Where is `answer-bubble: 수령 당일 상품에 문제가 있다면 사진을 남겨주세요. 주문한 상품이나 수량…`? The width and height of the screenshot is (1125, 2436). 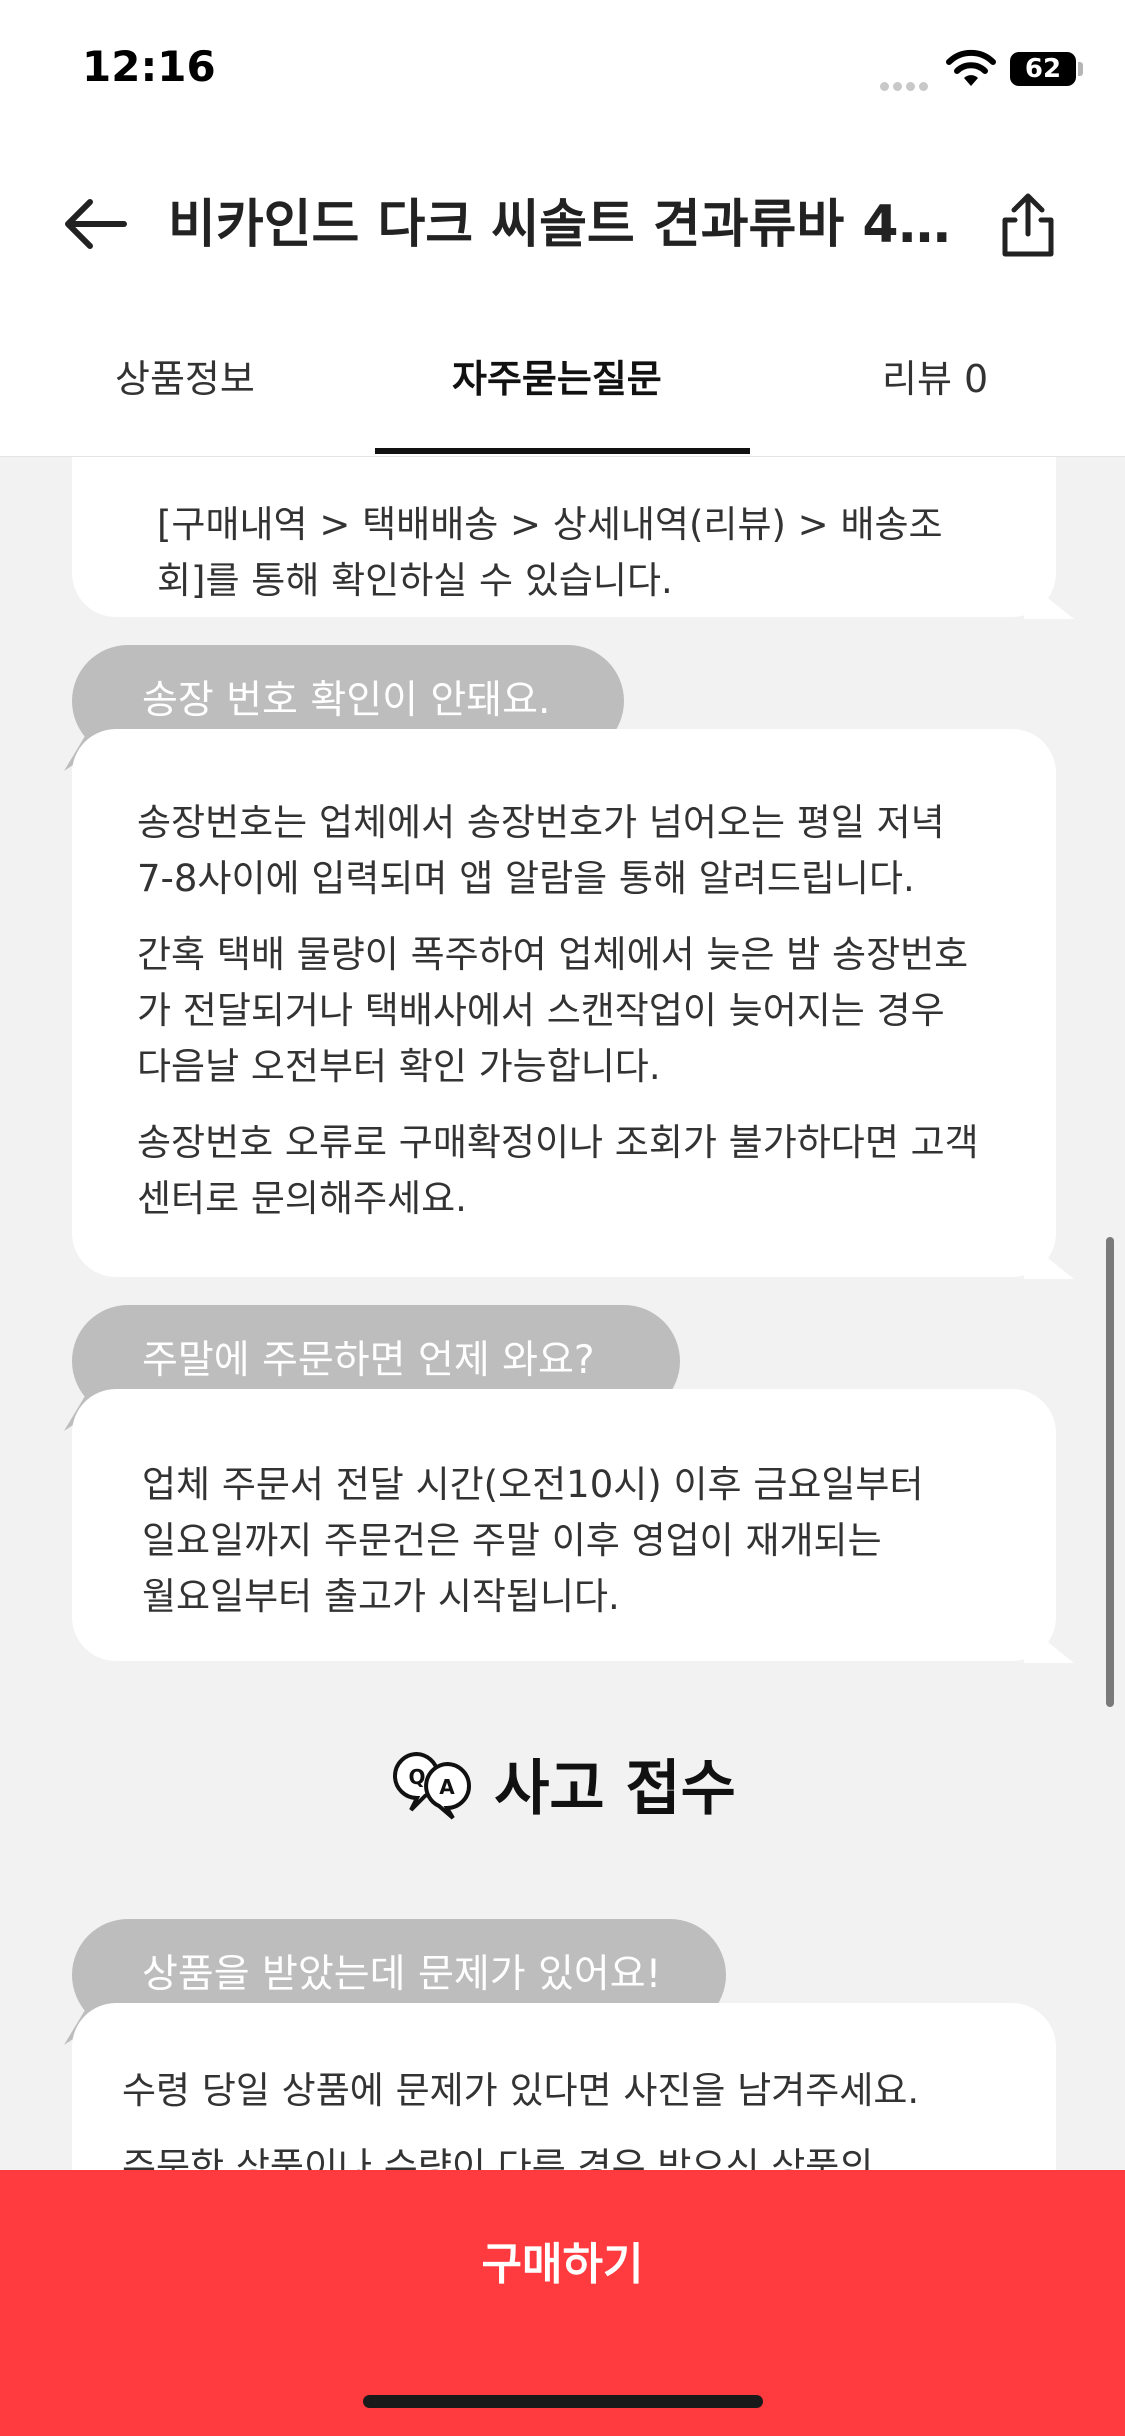 answer-bubble: 수령 당일 상품에 문제가 있다면 사진을 남겨주세요. 주문한 상품이나 수량… is located at coordinates (564, 2086).